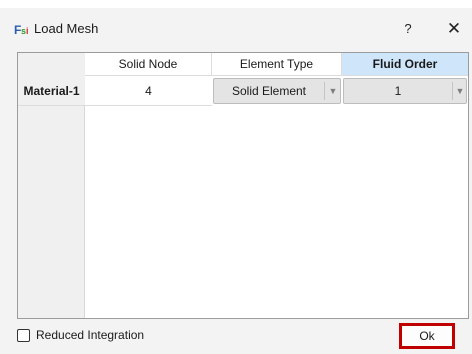 The height and width of the screenshot is (354, 472). Describe the element at coordinates (427, 336) in the screenshot. I see `ok-button: Ok` at that location.